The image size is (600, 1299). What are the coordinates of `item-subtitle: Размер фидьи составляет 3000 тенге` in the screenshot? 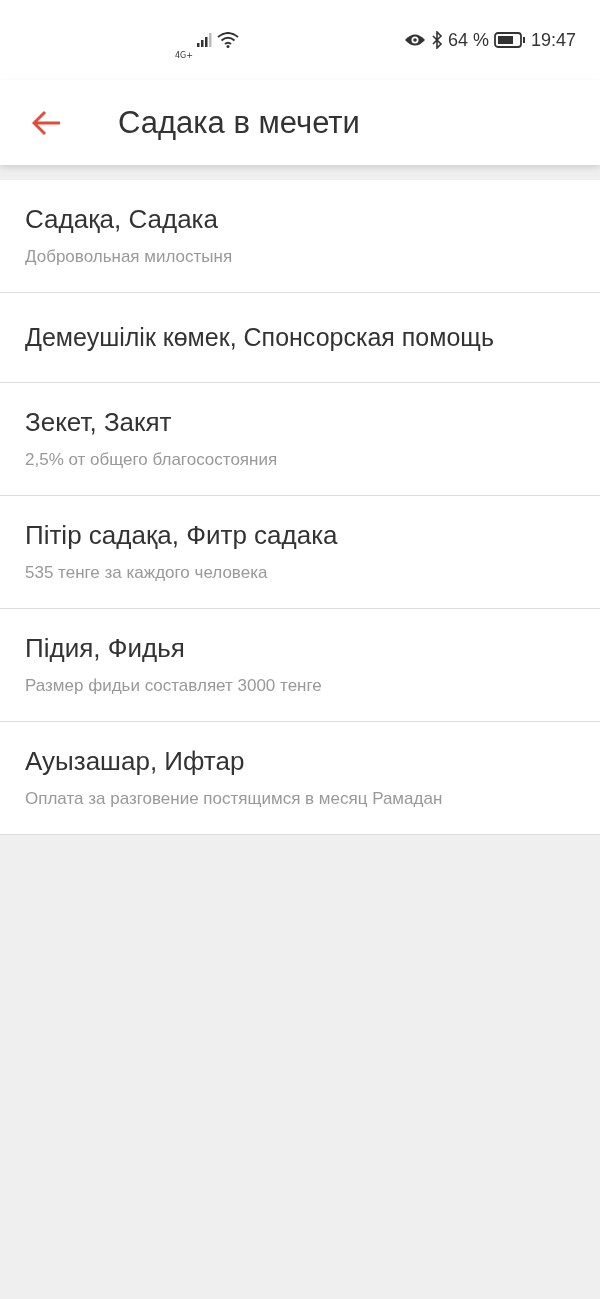 It's located at (174, 686).